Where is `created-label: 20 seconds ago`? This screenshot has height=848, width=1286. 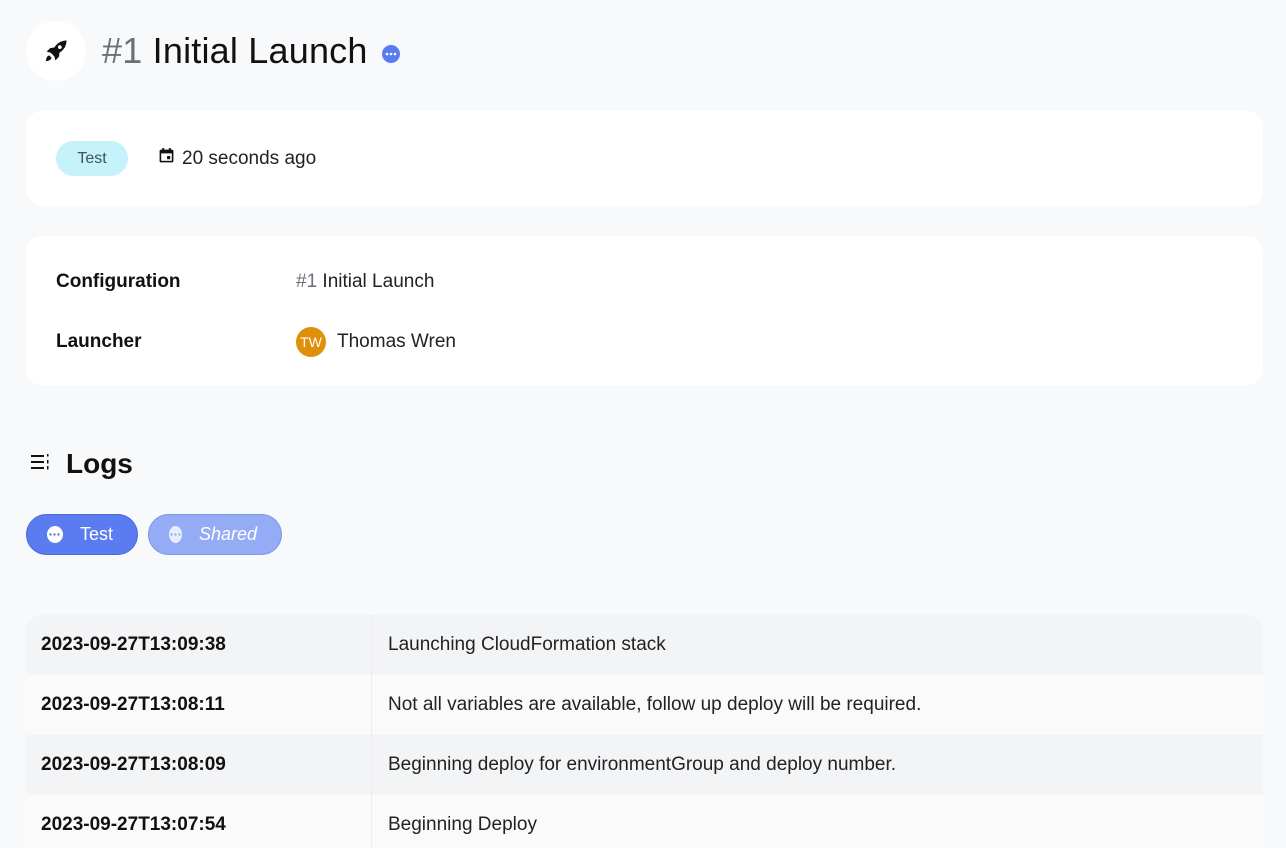
created-label: 20 seconds ago is located at coordinates (249, 158).